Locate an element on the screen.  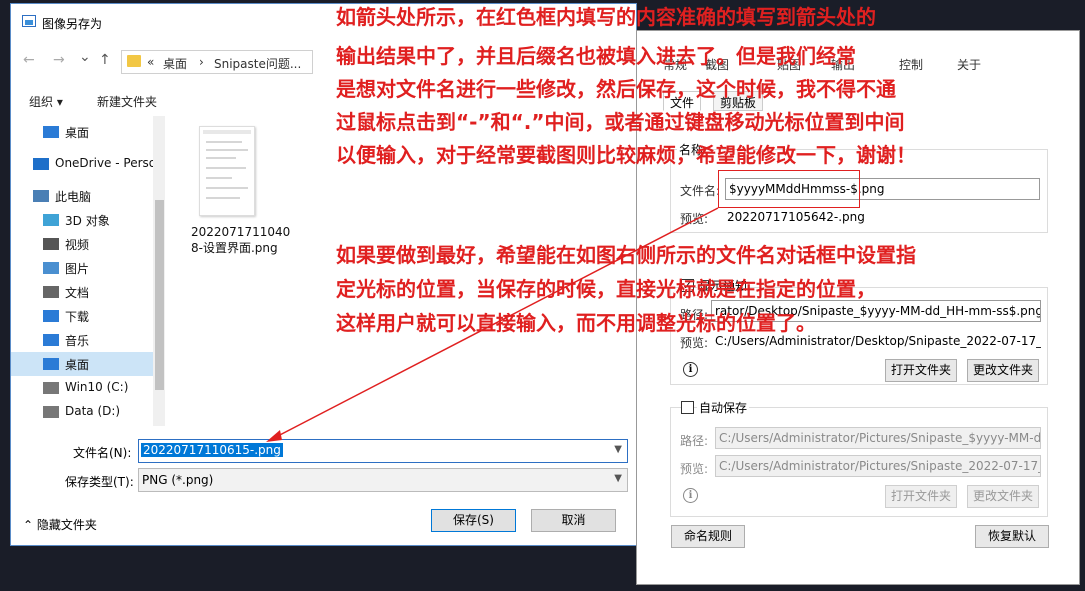
sidebar-item-label: 文档 is located at coordinates (77, 293).